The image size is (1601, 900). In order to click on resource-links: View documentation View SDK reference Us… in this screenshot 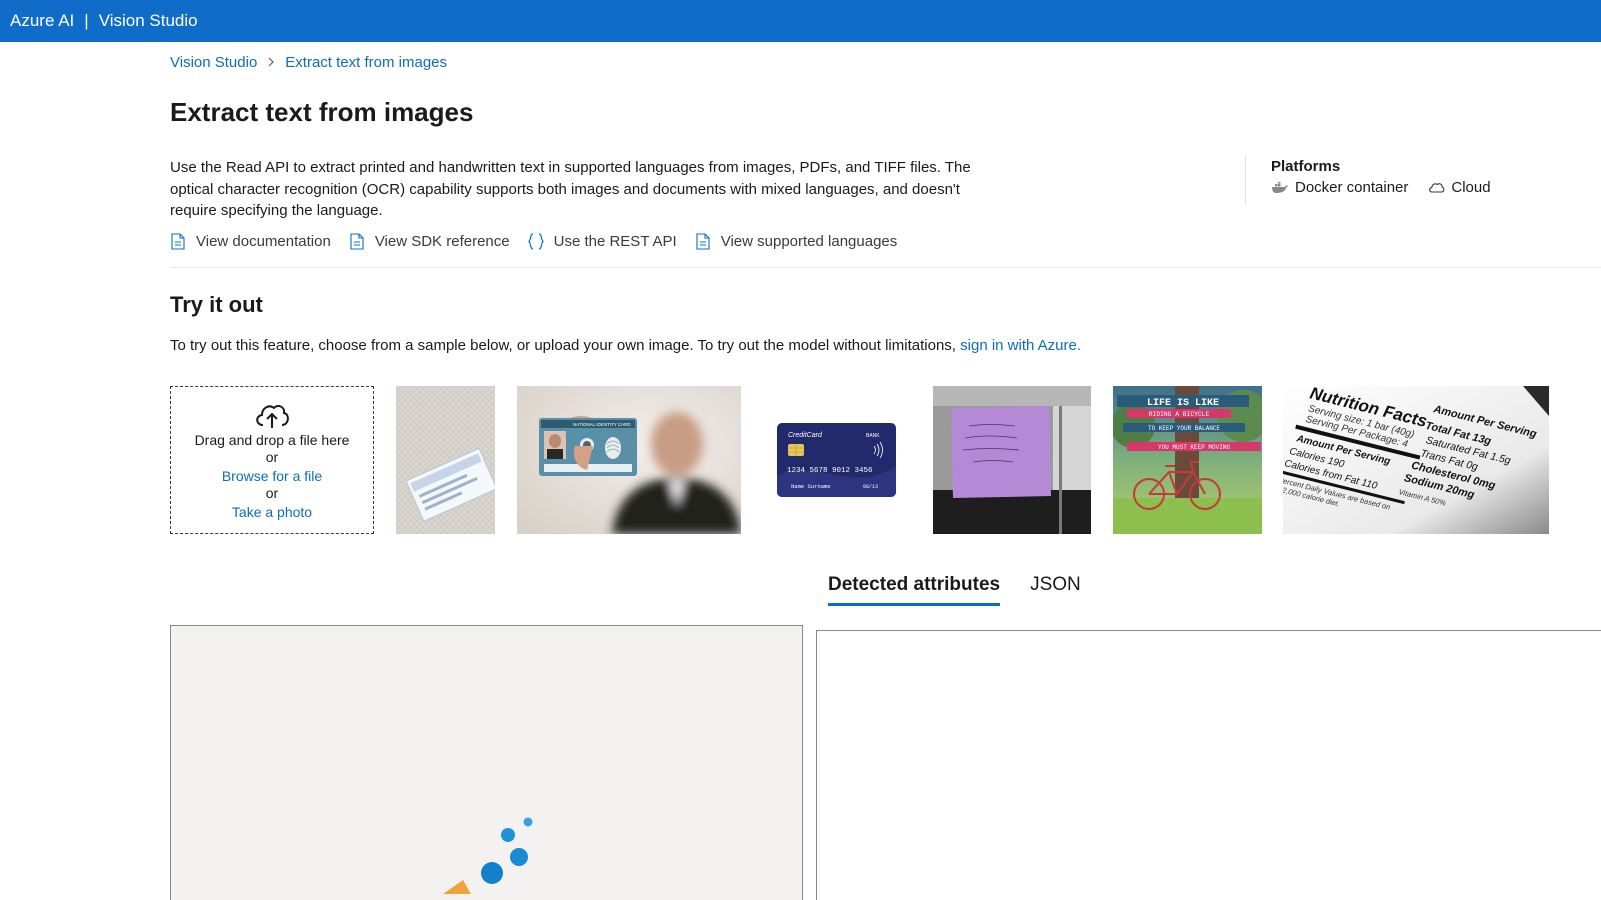, I will do `click(542, 241)`.